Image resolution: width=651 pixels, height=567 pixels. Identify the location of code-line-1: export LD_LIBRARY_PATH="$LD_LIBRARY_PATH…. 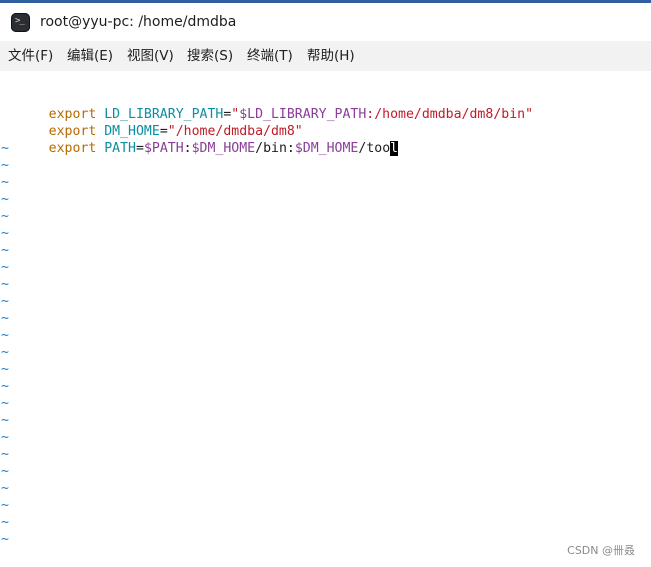
(267, 105).